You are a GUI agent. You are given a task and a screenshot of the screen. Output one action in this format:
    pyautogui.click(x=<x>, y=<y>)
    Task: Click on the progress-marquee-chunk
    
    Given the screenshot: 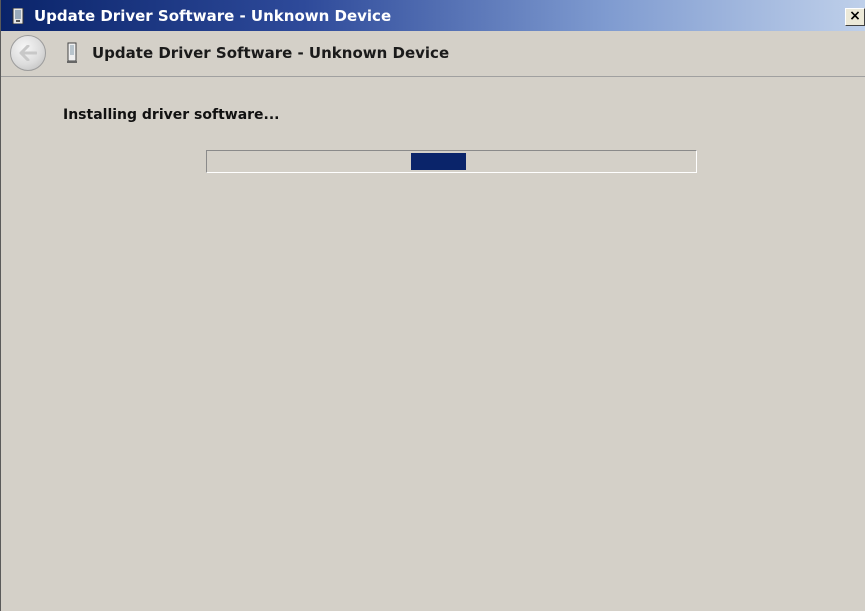 What is the action you would take?
    pyautogui.click(x=438, y=161)
    